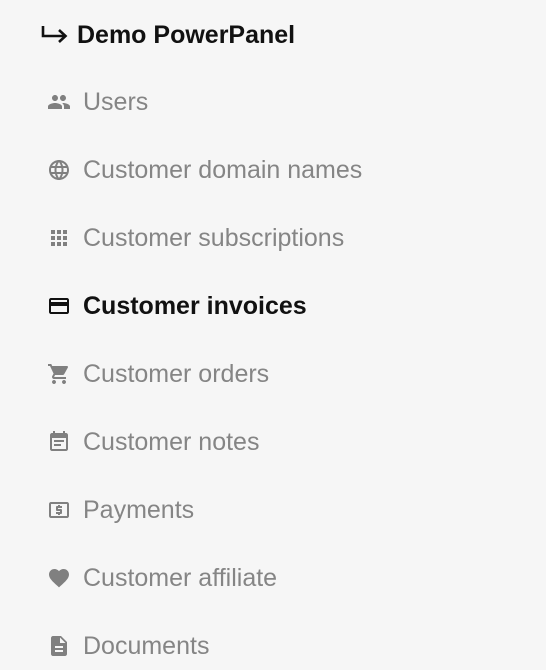 This screenshot has height=670, width=546. I want to click on globe-icon, so click(59, 170).